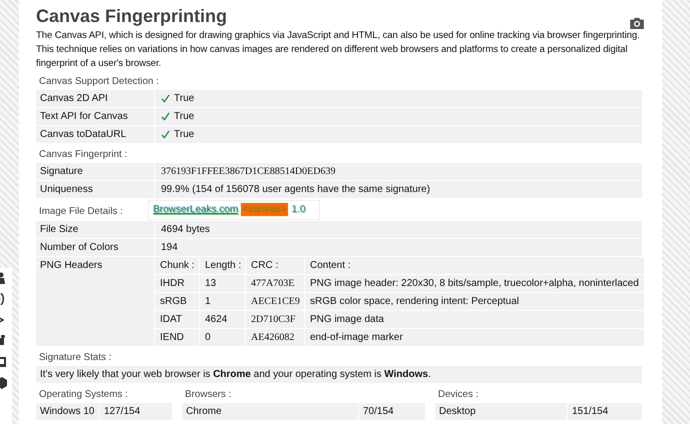  What do you see at coordinates (275, 283) in the screenshot?
I see `table-cell: 477A703E` at bounding box center [275, 283].